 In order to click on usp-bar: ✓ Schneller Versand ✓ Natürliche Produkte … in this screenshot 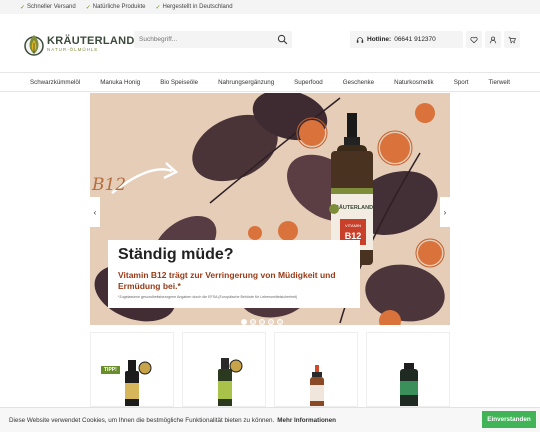, I will do `click(270, 7)`.